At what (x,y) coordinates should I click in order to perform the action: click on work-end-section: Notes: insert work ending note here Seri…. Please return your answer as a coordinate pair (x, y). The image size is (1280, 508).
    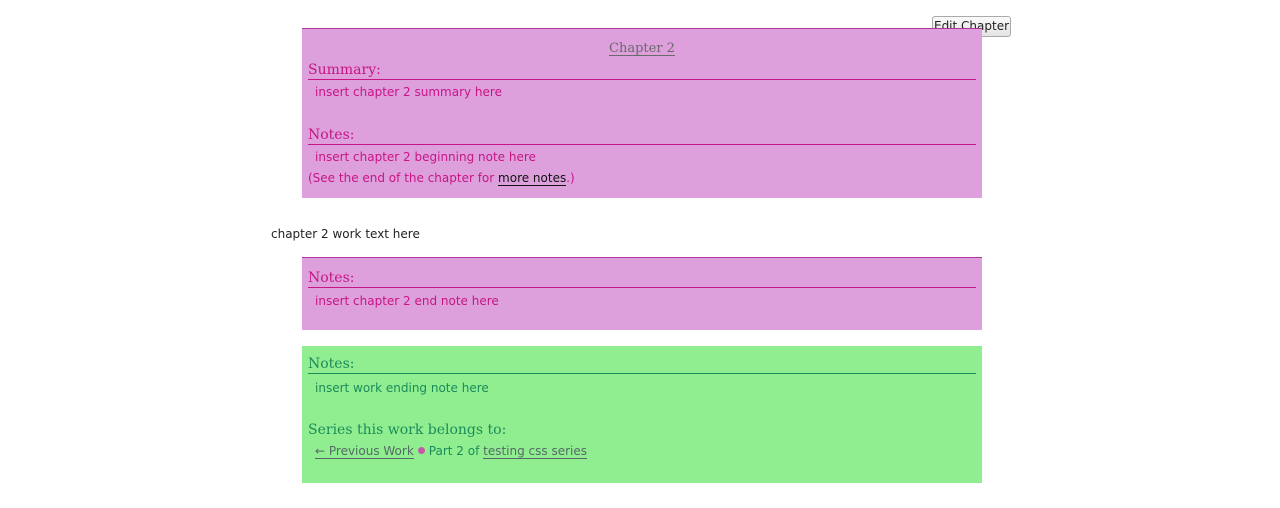
    Looking at the image, I should click on (642, 414).